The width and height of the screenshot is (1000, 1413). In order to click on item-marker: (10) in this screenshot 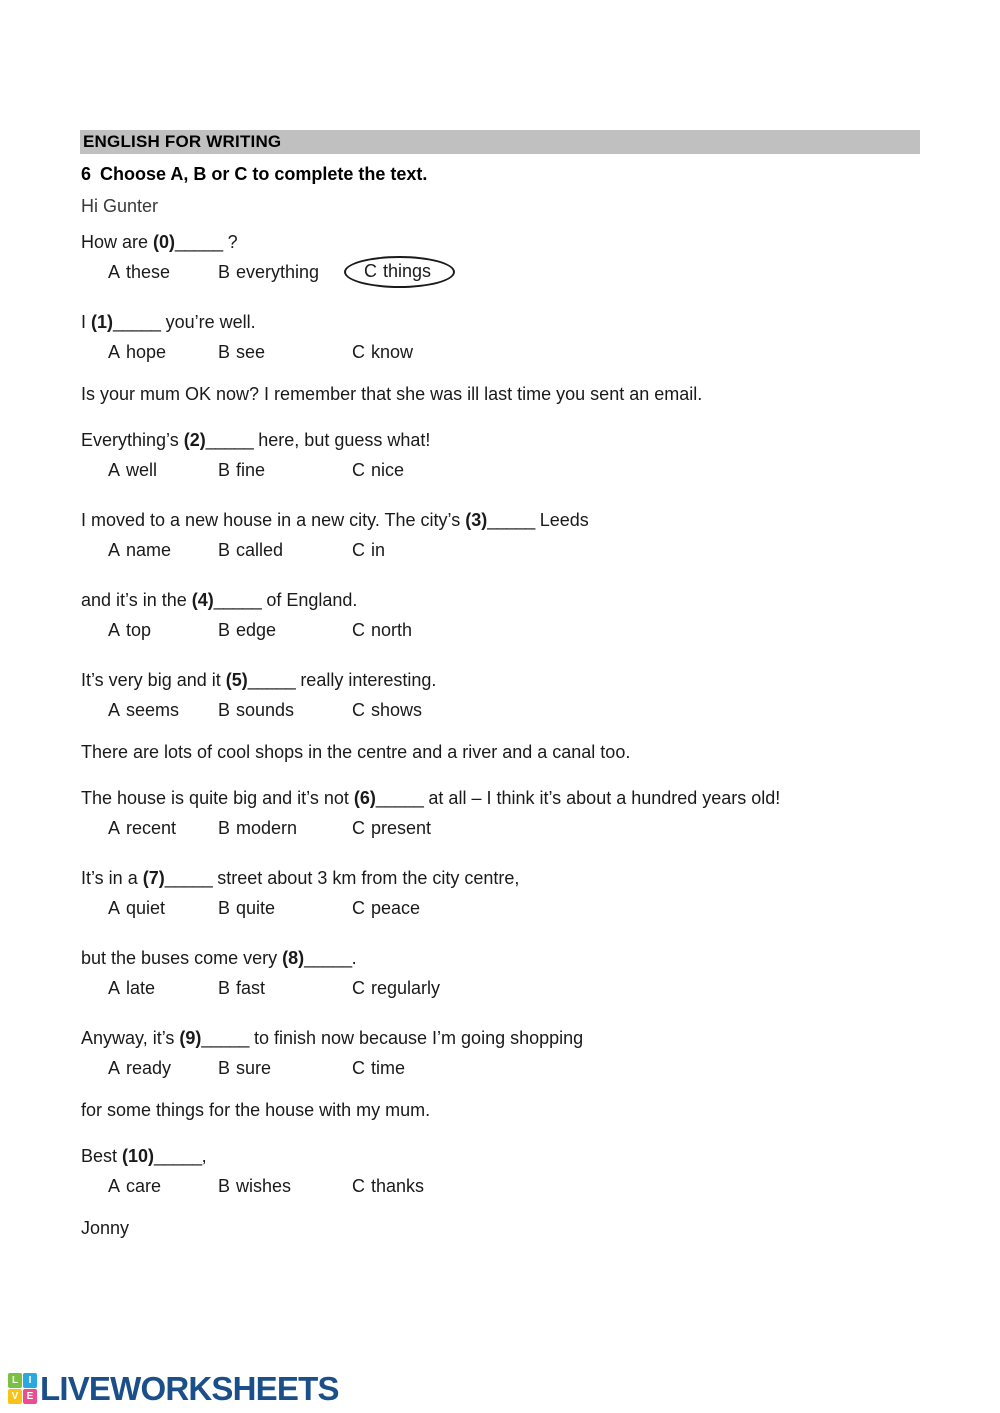, I will do `click(138, 1156)`.